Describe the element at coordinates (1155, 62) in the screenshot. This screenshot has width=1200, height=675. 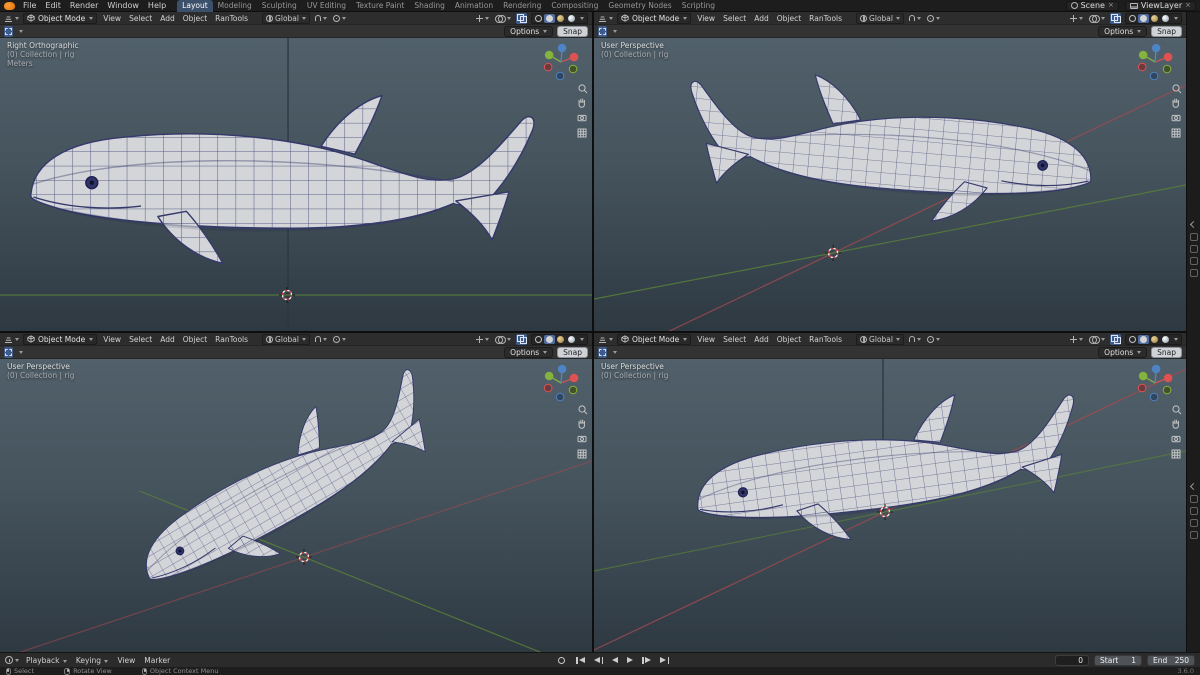
I see `navigation-gizmo` at that location.